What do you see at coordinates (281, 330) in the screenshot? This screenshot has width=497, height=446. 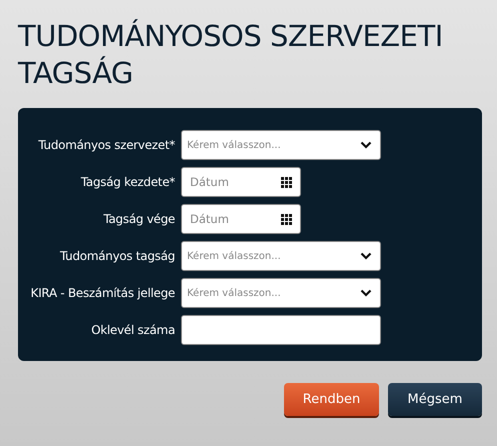 I see `input-field` at bounding box center [281, 330].